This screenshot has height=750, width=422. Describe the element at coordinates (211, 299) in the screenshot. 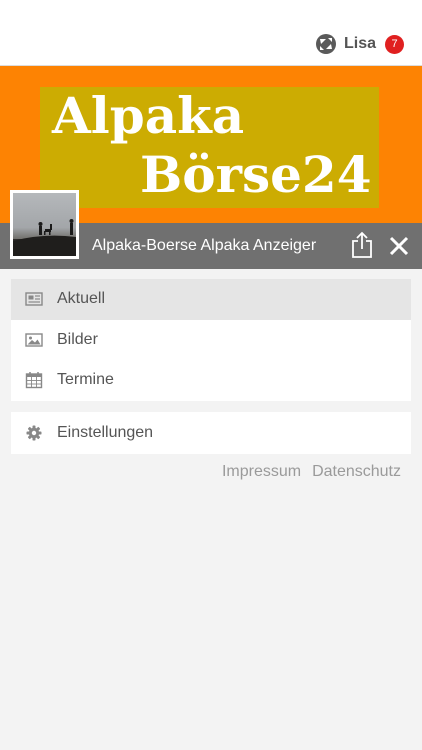

I see `menu-item-aktuell: Aktuell` at that location.